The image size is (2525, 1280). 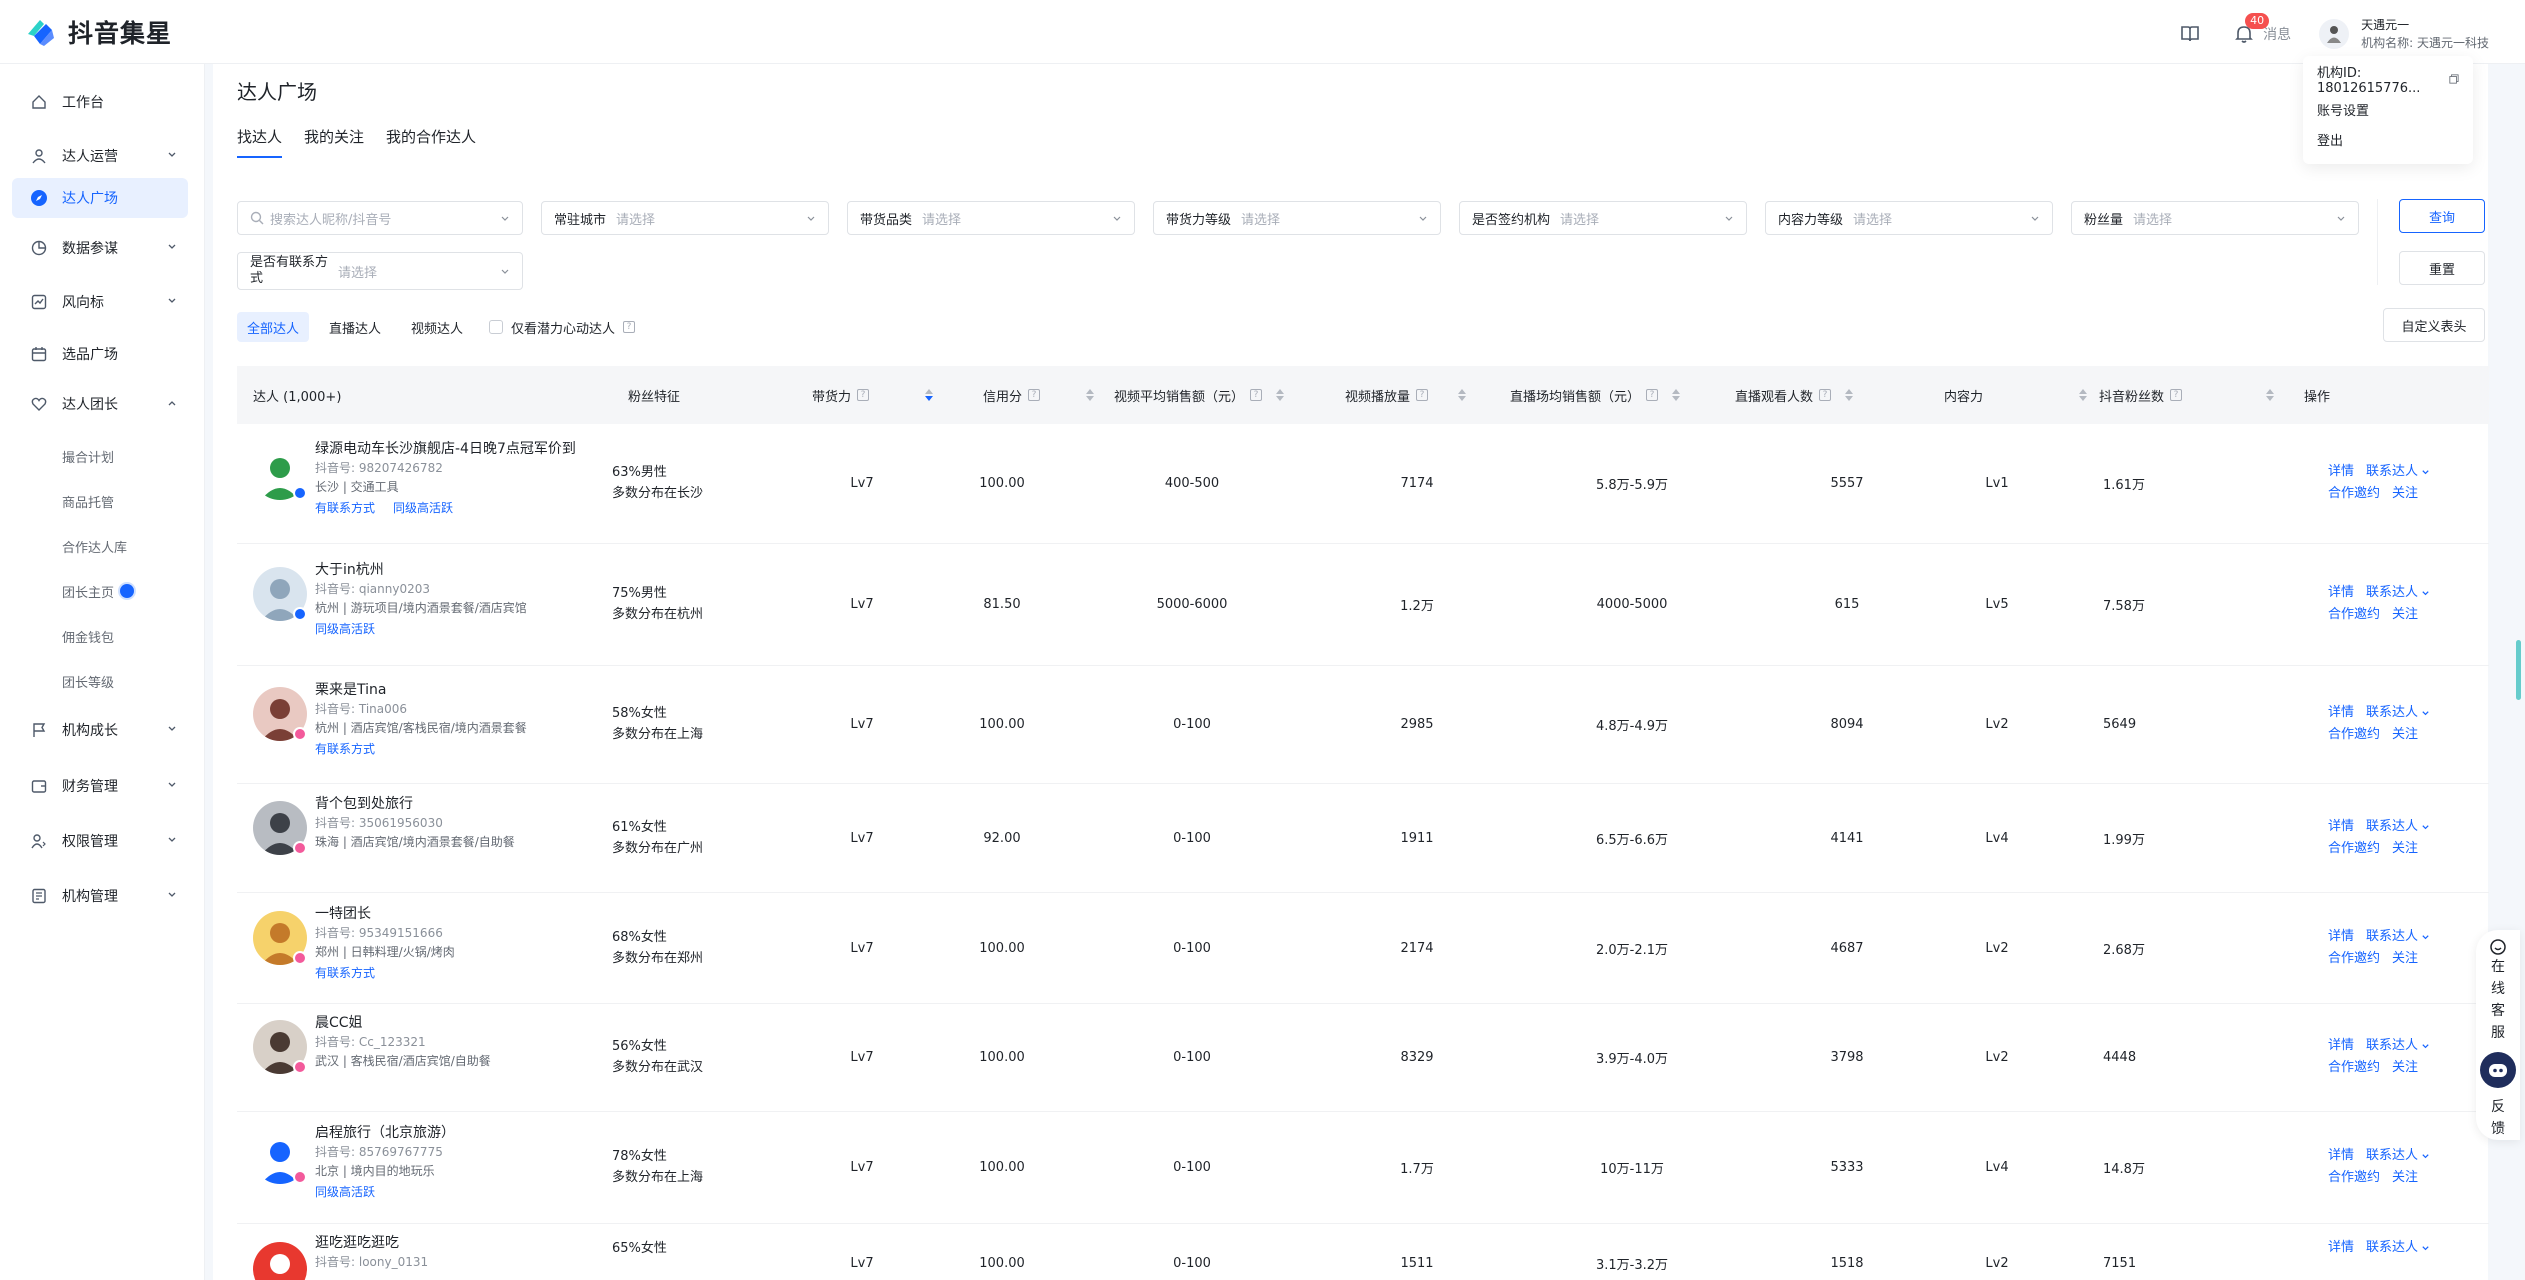 What do you see at coordinates (385, 914) in the screenshot?
I see `talent-name: 一特团长` at bounding box center [385, 914].